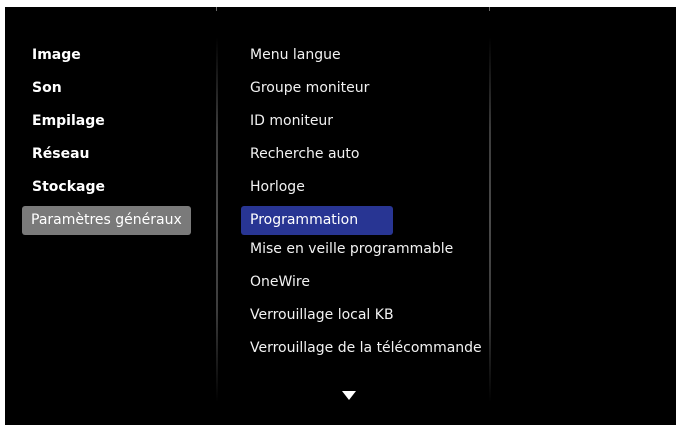 The width and height of the screenshot is (681, 431). I want to click on menu-item-parametres-generaux: Paramètres généraux, so click(106, 220).